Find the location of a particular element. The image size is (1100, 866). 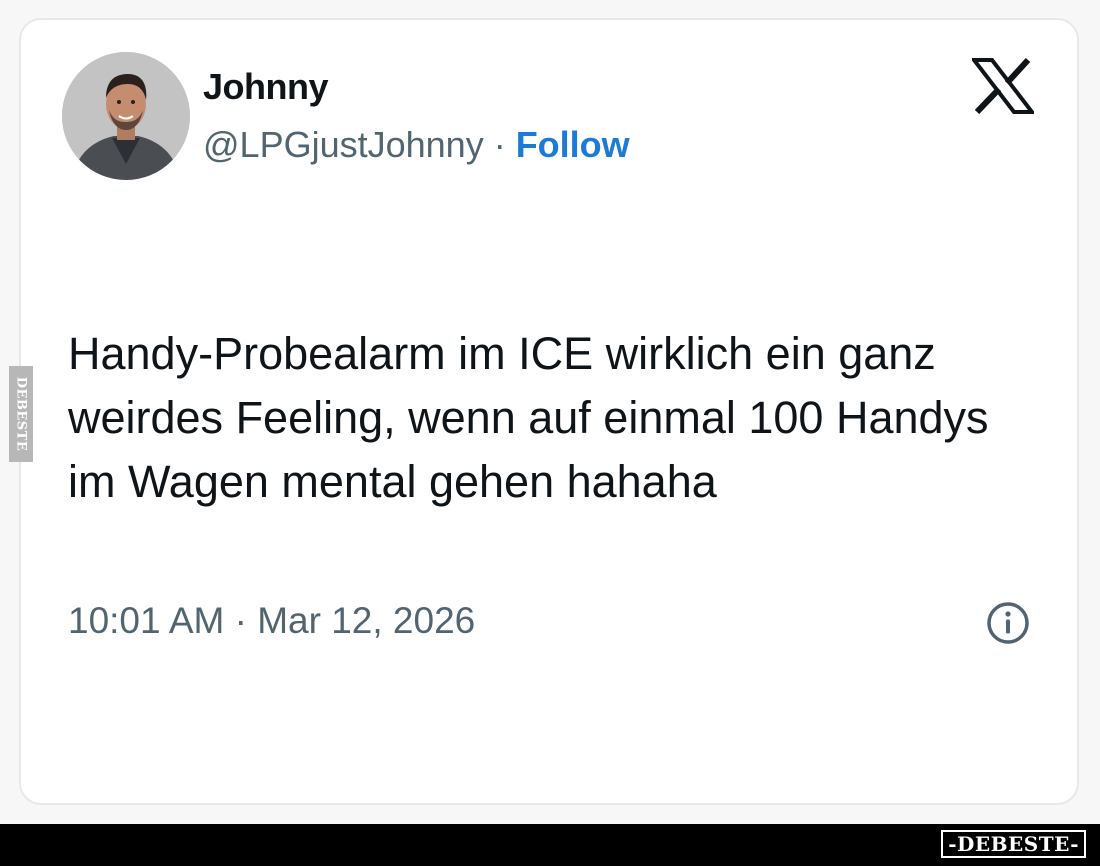

avatar-image is located at coordinates (126, 116).